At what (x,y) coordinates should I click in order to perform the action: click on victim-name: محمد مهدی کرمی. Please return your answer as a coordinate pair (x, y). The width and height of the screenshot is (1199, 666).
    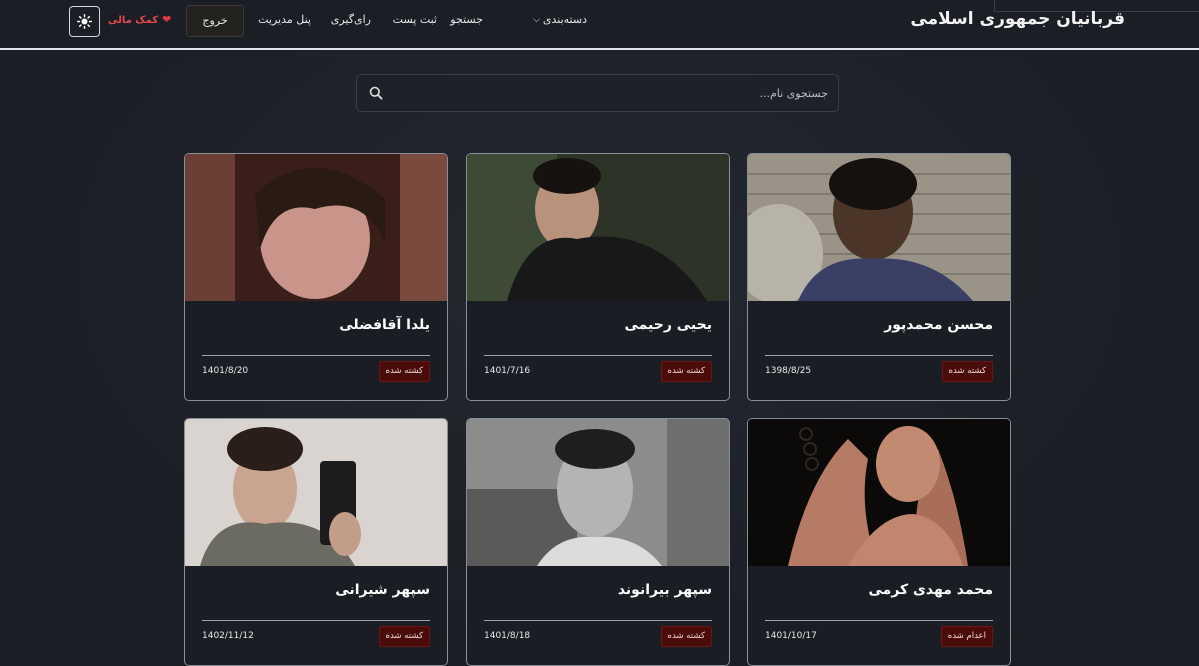
    Looking at the image, I should click on (931, 590).